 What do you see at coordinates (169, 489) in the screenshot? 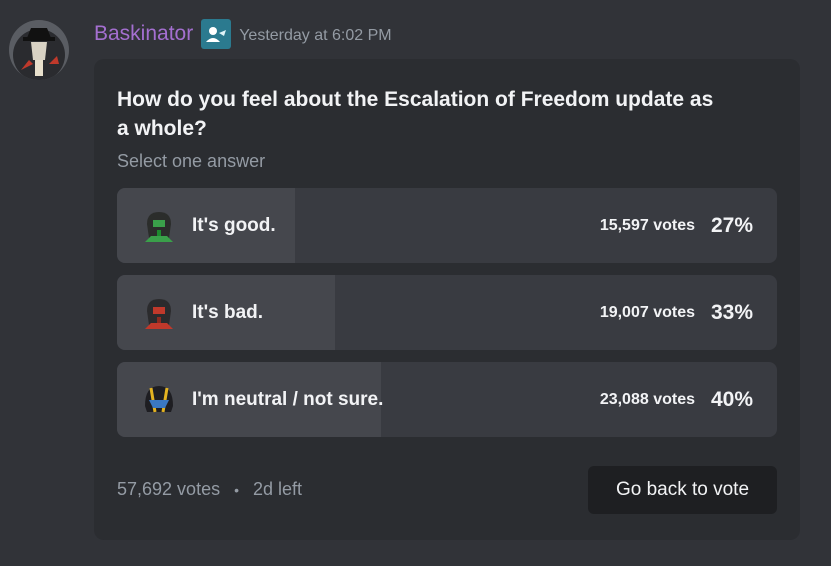
I see `total-votes: 57,692 votes` at bounding box center [169, 489].